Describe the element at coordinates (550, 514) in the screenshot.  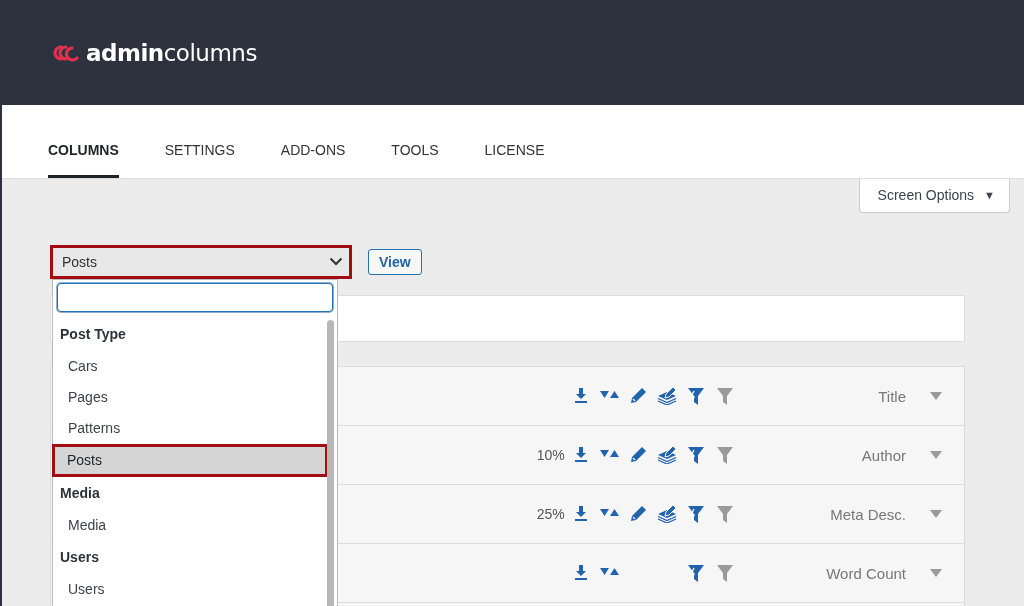
I see `width-label: 25%` at that location.